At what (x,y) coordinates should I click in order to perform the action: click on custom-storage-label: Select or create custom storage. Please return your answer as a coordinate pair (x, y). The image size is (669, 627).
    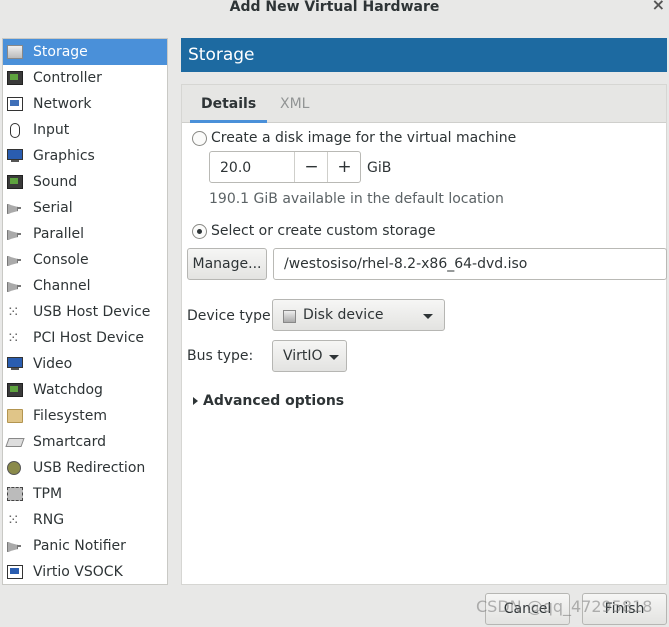
    Looking at the image, I should click on (323, 231).